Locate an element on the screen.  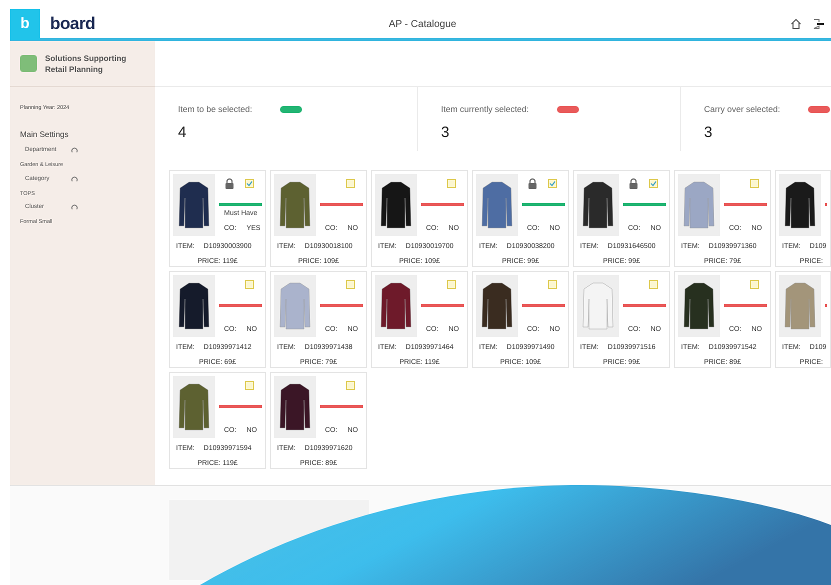
brand-logo: board is located at coordinates (73, 24).